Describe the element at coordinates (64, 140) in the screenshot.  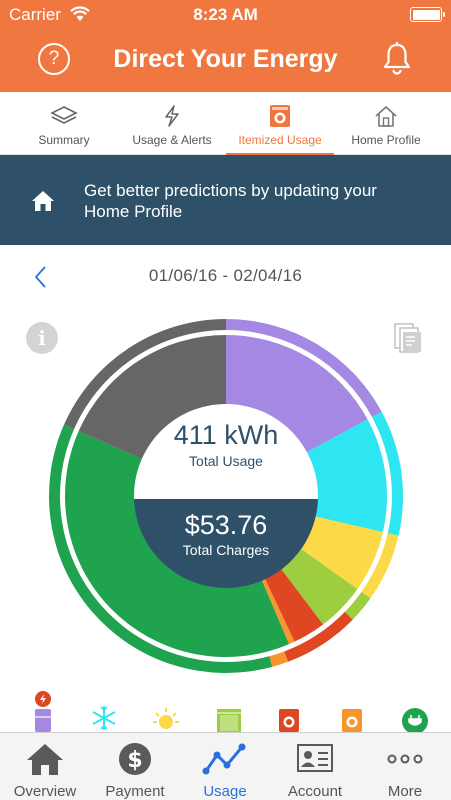
I see `tab-label: Summary` at that location.